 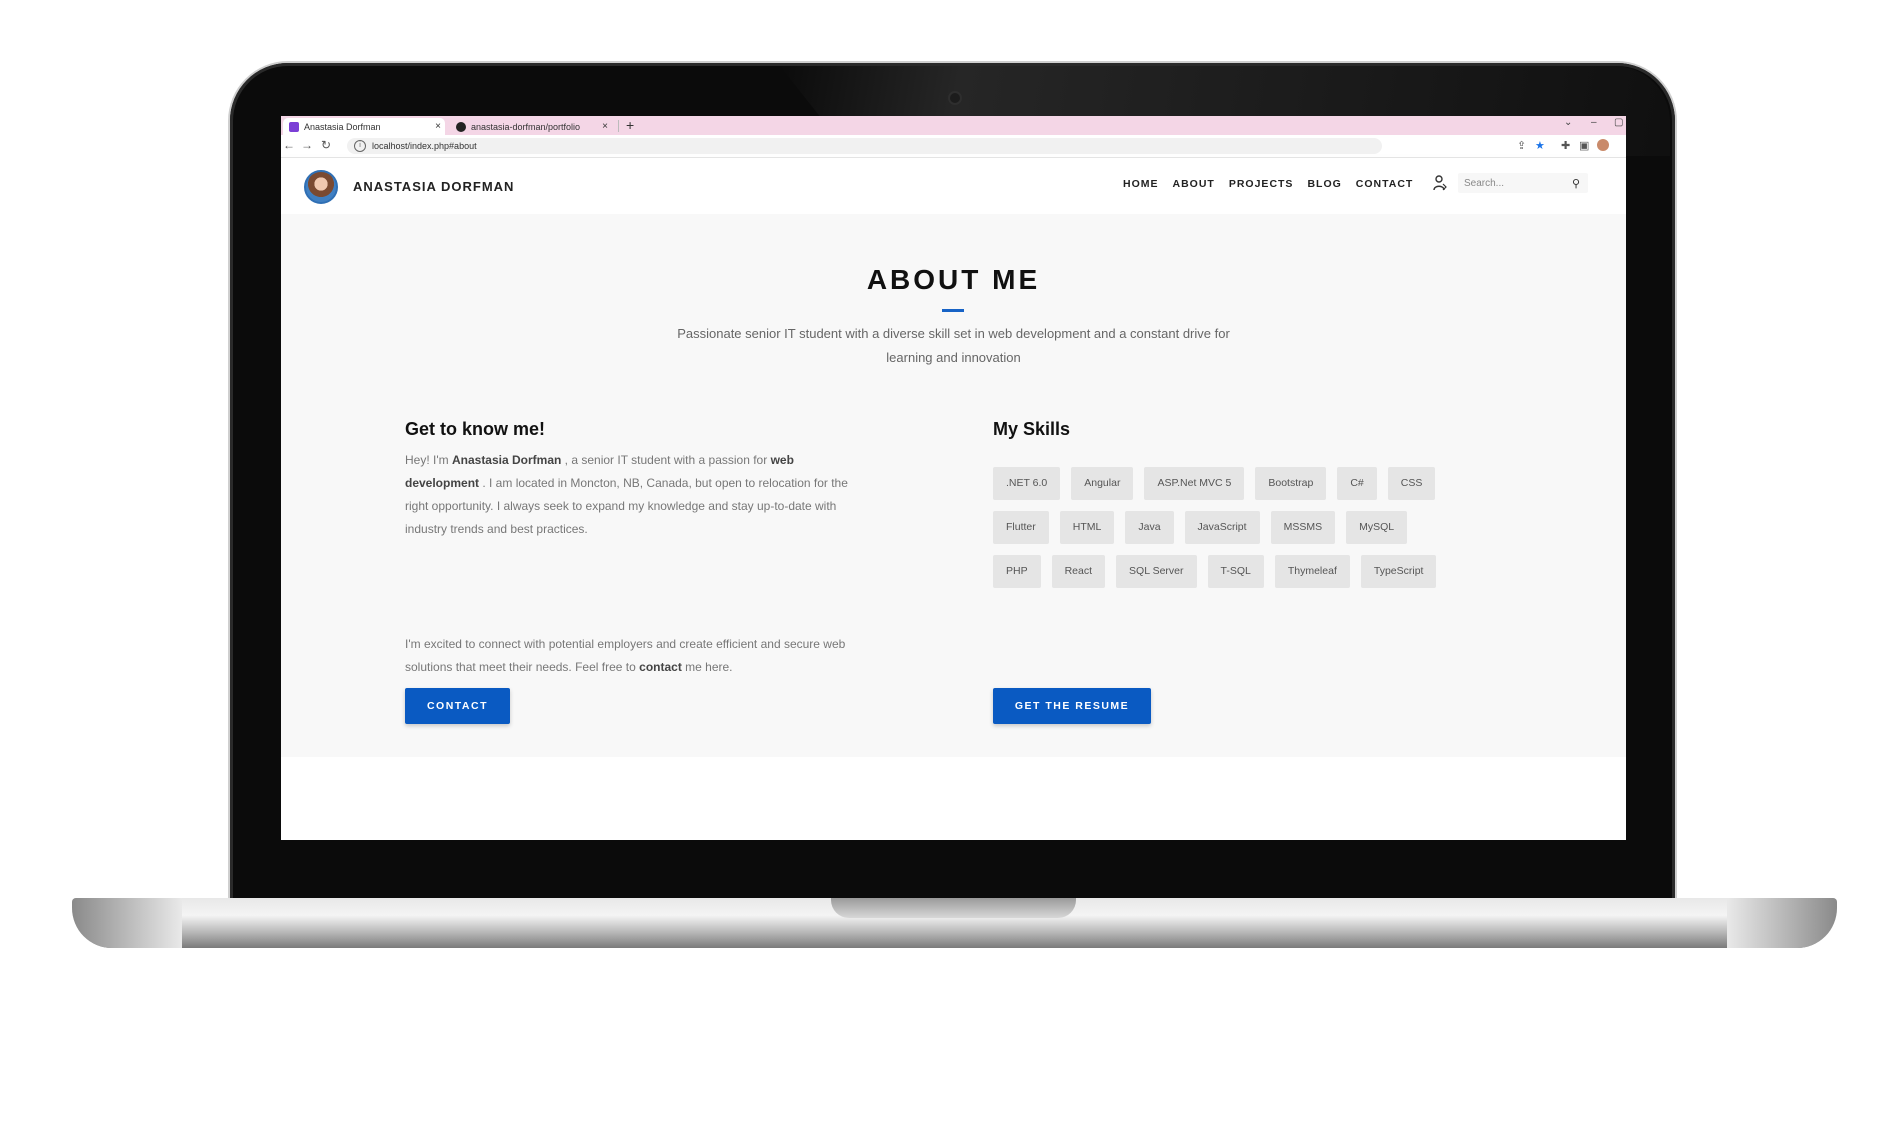 I want to click on site-info-icon: i, so click(x=360, y=146).